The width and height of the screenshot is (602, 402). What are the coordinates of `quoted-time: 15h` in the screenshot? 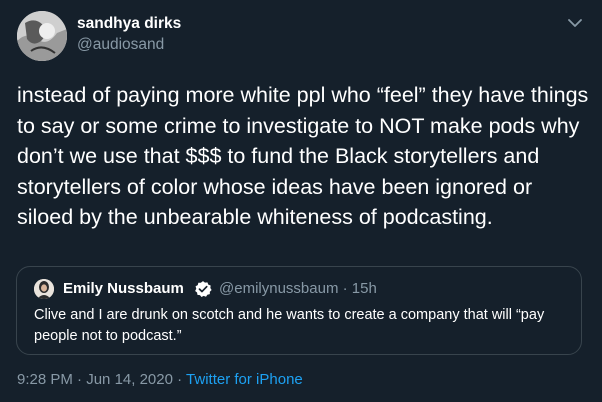 It's located at (364, 288).